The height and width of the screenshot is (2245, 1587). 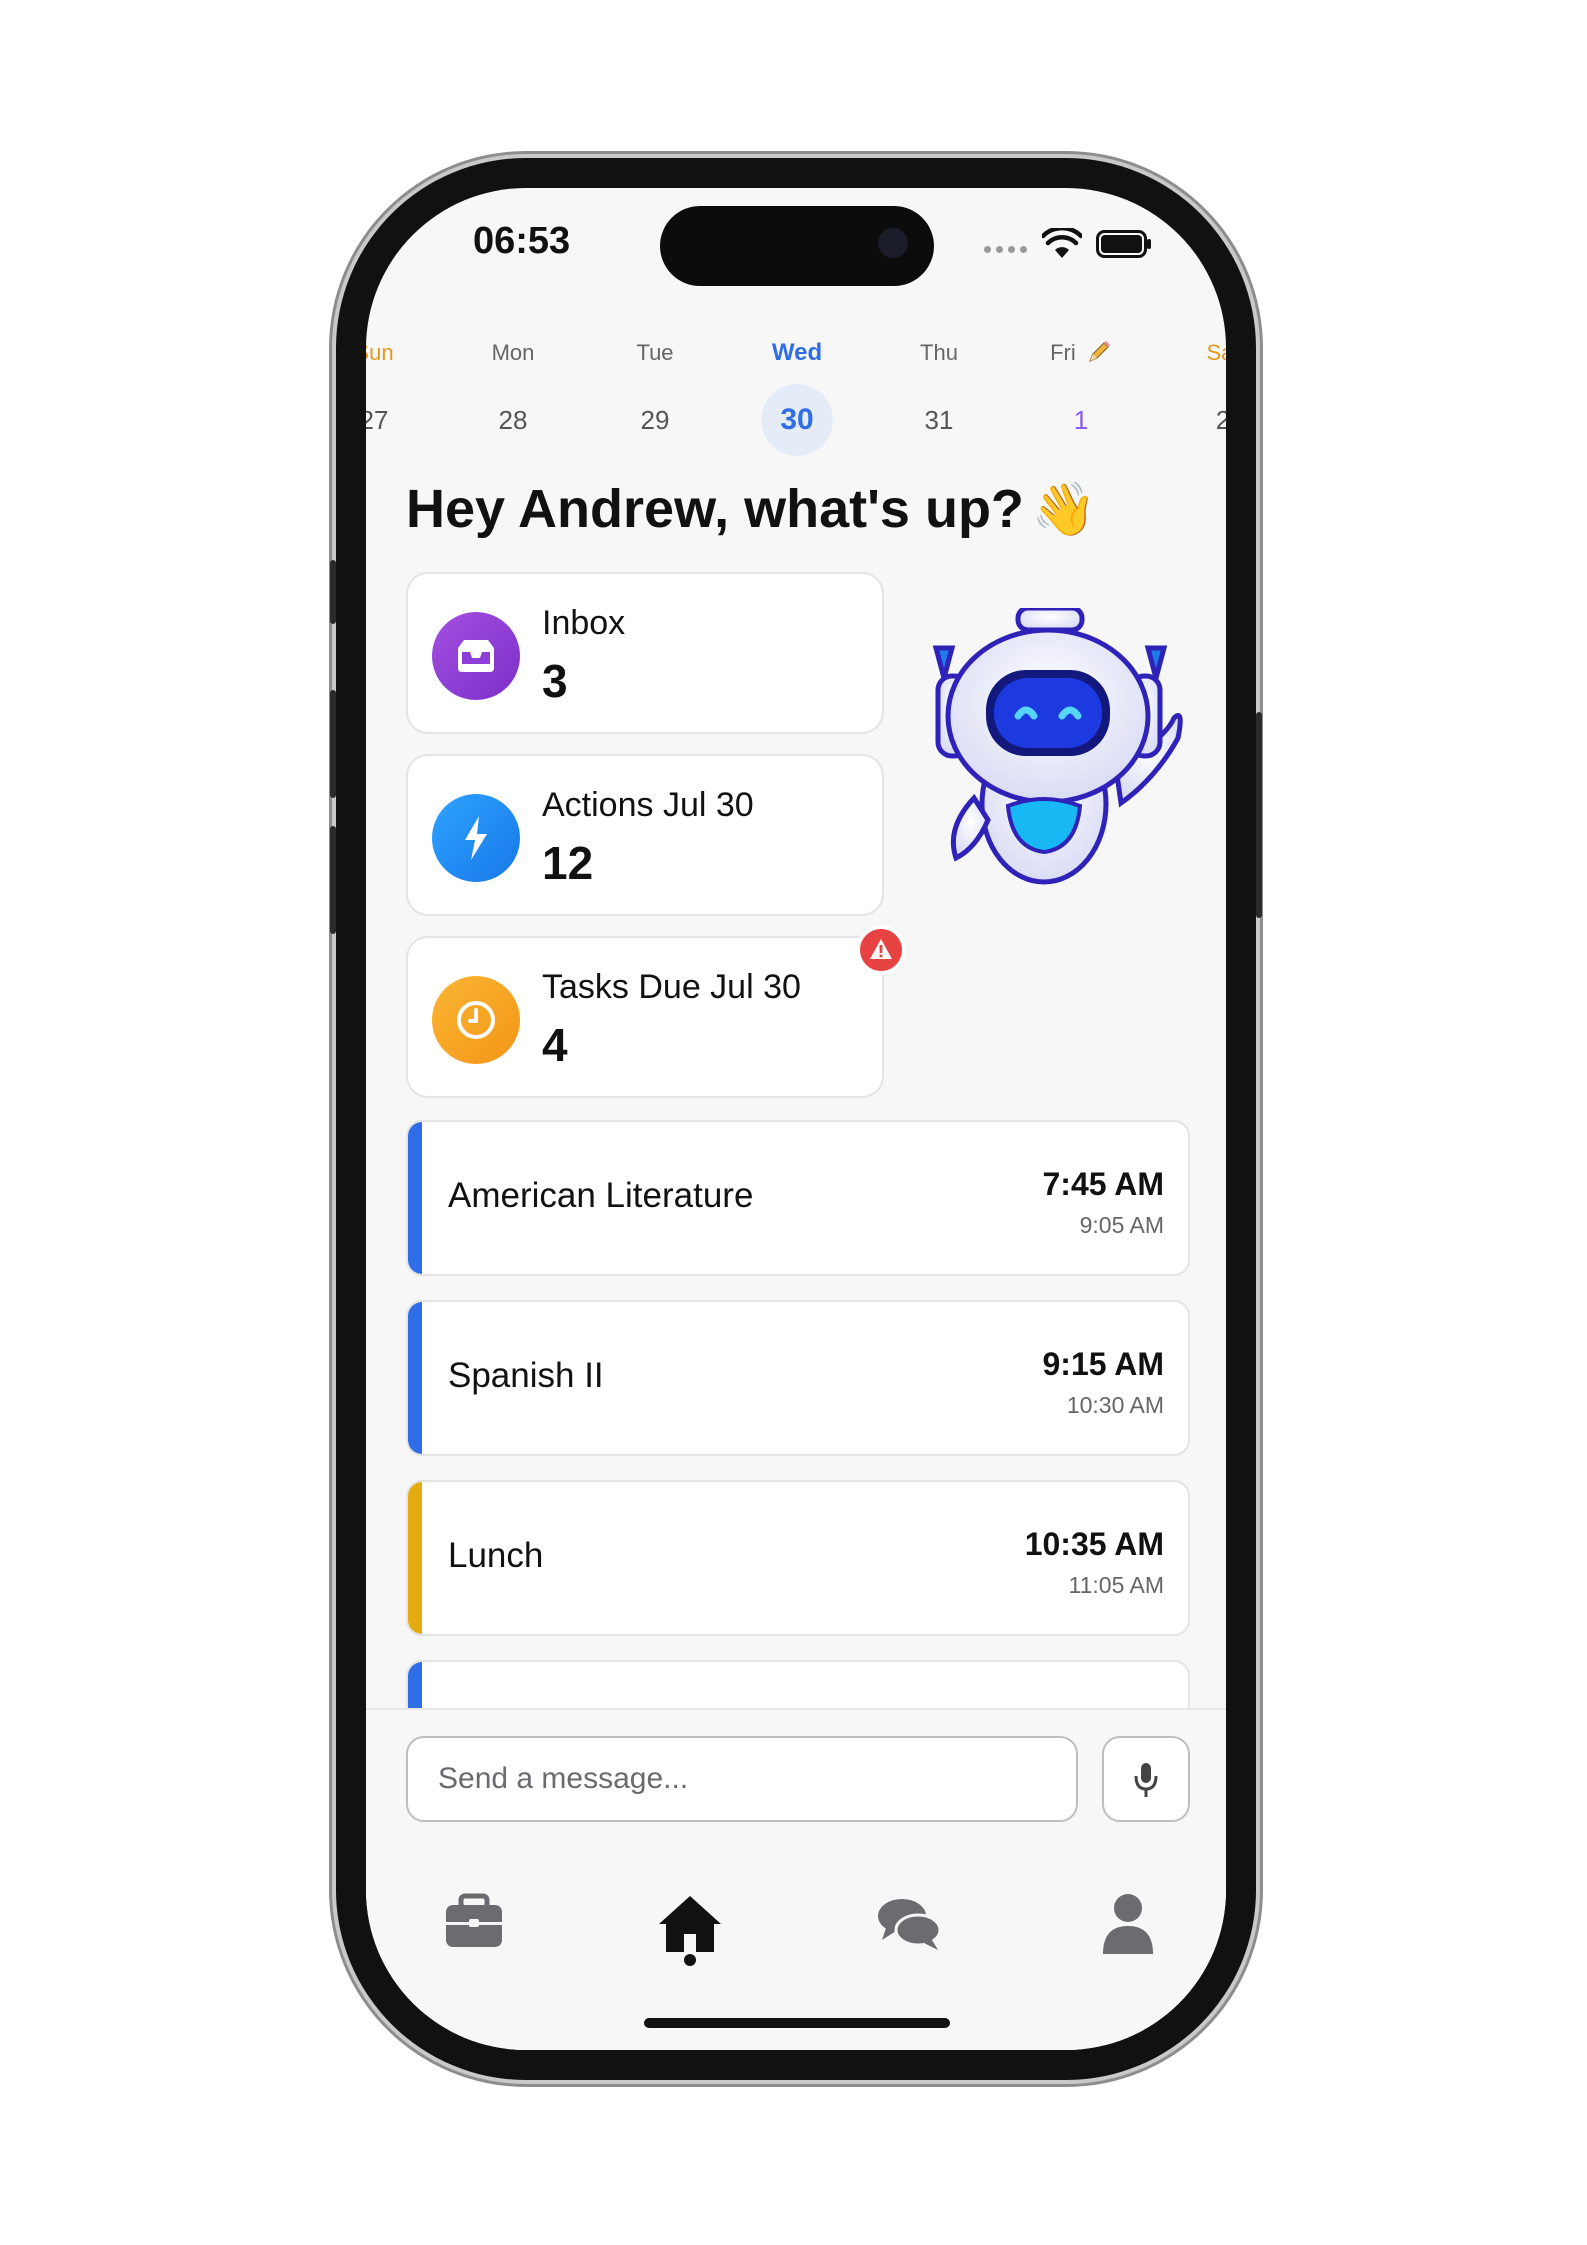 What do you see at coordinates (555, 1045) in the screenshot?
I see `tasks-due-count: 4` at bounding box center [555, 1045].